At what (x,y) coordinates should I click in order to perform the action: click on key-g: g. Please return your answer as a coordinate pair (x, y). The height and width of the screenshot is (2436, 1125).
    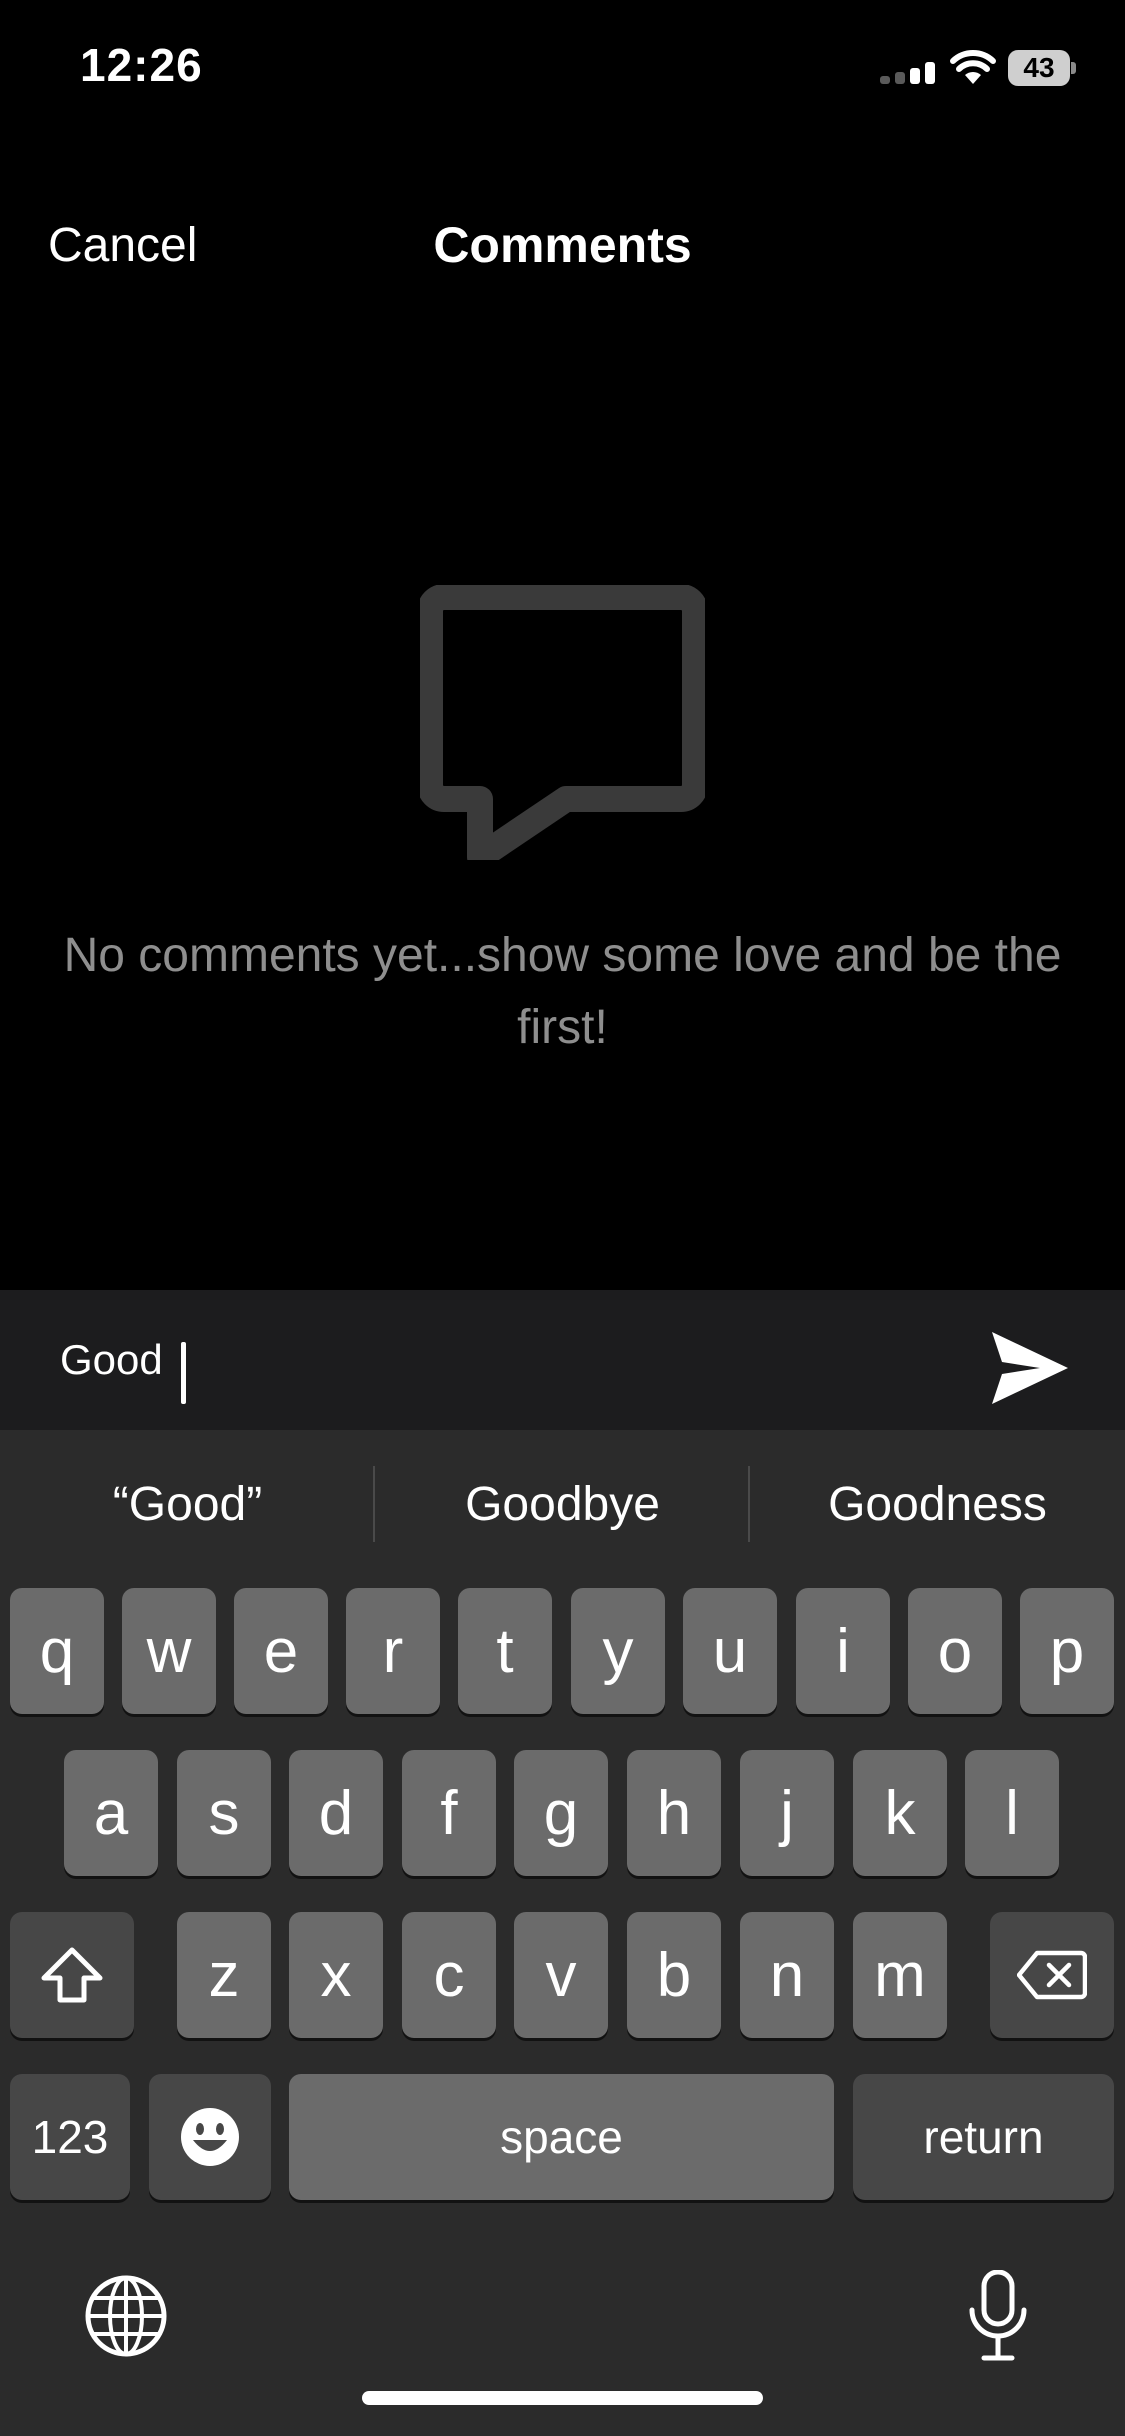
    Looking at the image, I should click on (561, 1813).